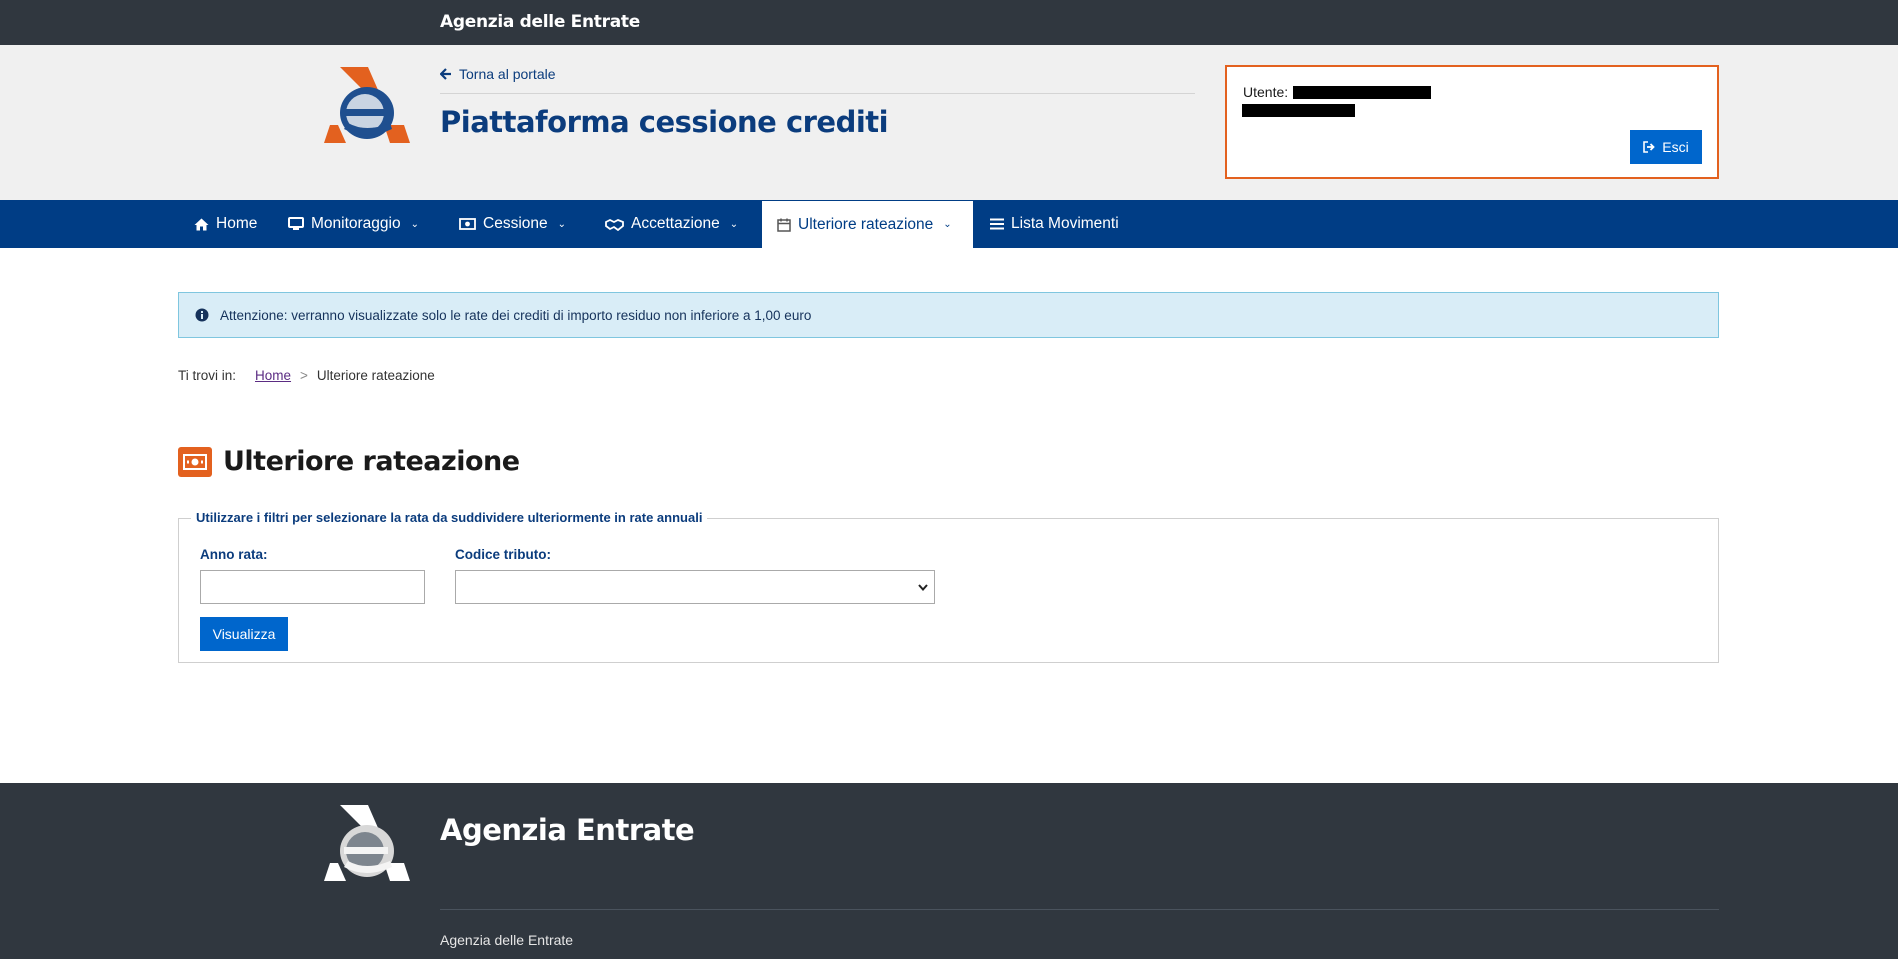 The height and width of the screenshot is (959, 1898). What do you see at coordinates (1675, 147) in the screenshot?
I see `logout-label: Esci` at bounding box center [1675, 147].